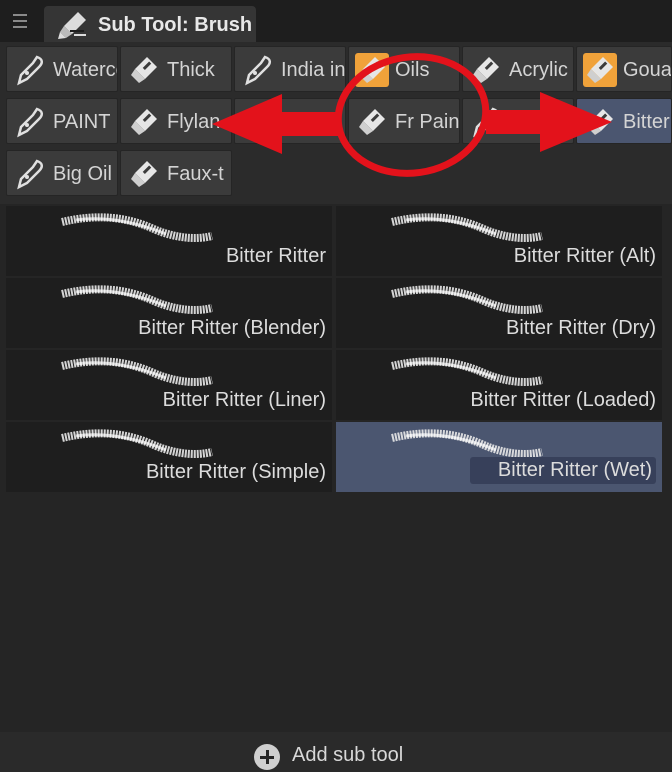 This screenshot has width=672, height=772. I want to click on hamburger-menu-icon, so click(21, 21).